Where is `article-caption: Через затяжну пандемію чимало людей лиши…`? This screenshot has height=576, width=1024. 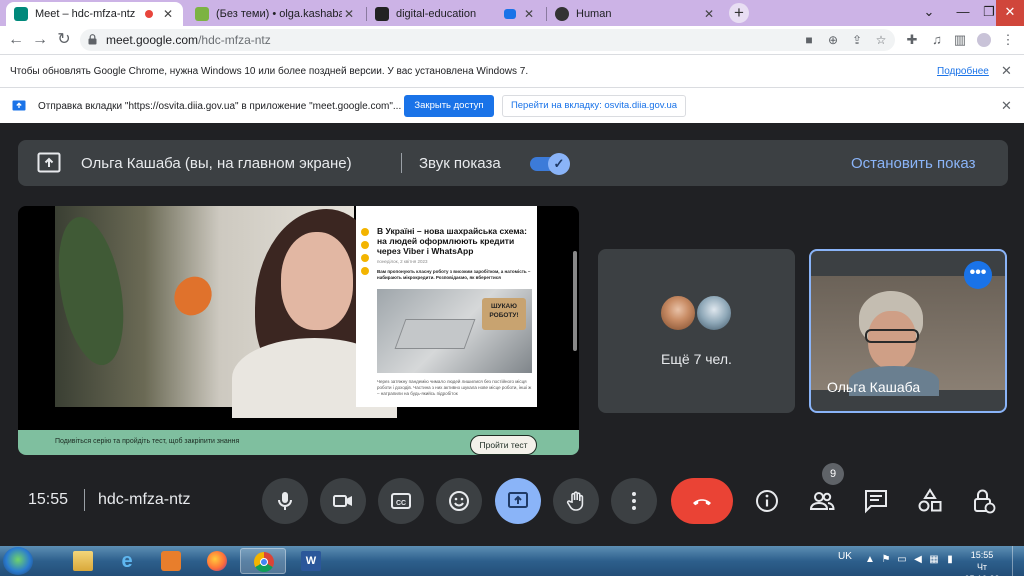
article-caption: Через затяжну пандемію чимало людей лиши… is located at coordinates (454, 387).